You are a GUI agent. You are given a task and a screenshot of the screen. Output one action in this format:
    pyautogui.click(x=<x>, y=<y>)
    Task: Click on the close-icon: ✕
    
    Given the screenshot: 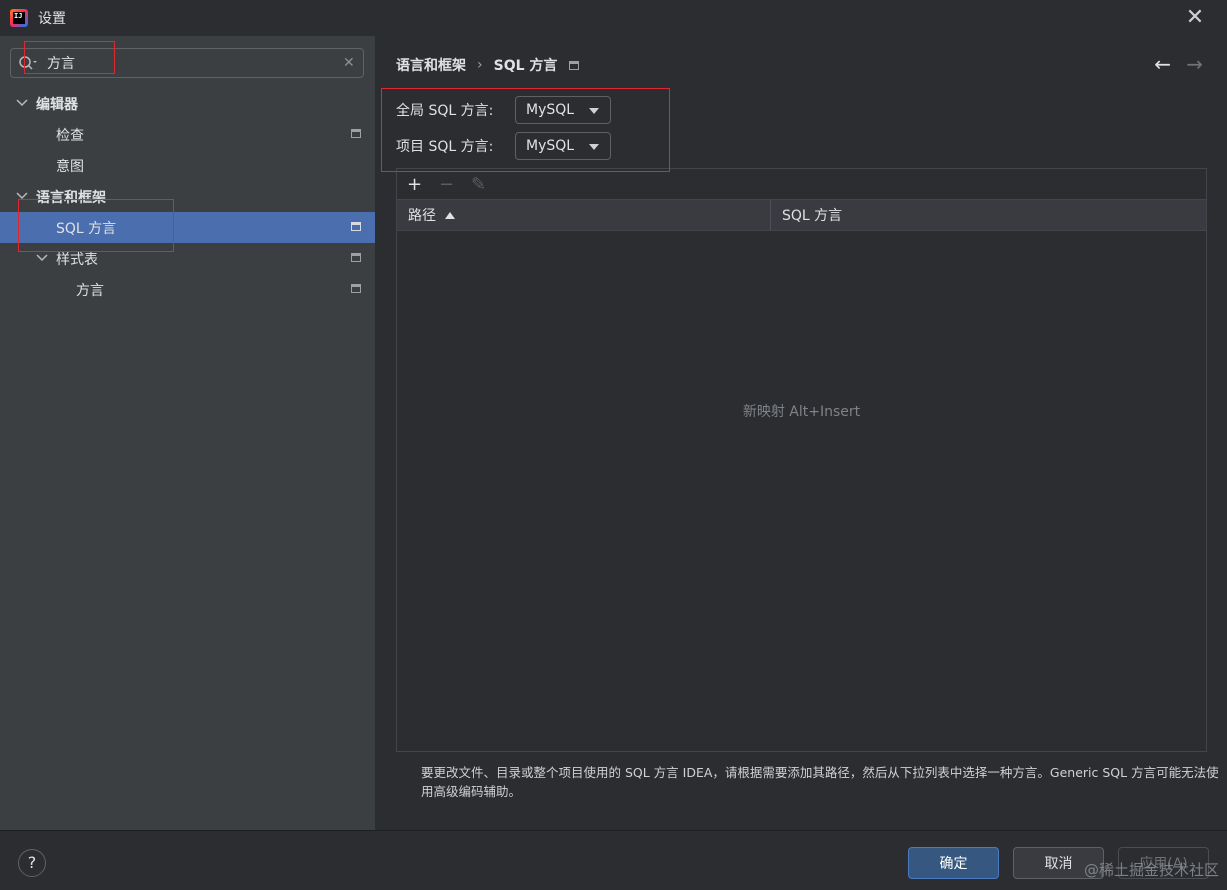 What is the action you would take?
    pyautogui.click(x=1195, y=18)
    